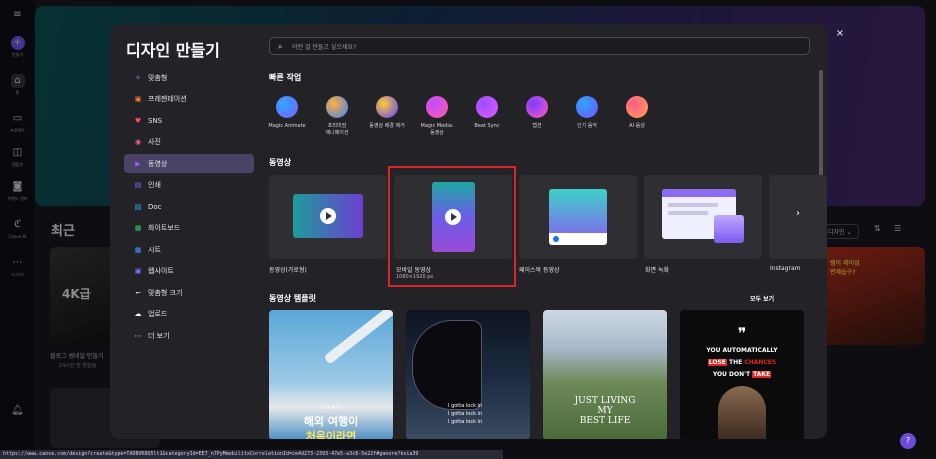 The height and width of the screenshot is (459, 936). What do you see at coordinates (159, 335) in the screenshot?
I see `sidebar-item-label: 더 보기` at bounding box center [159, 335].